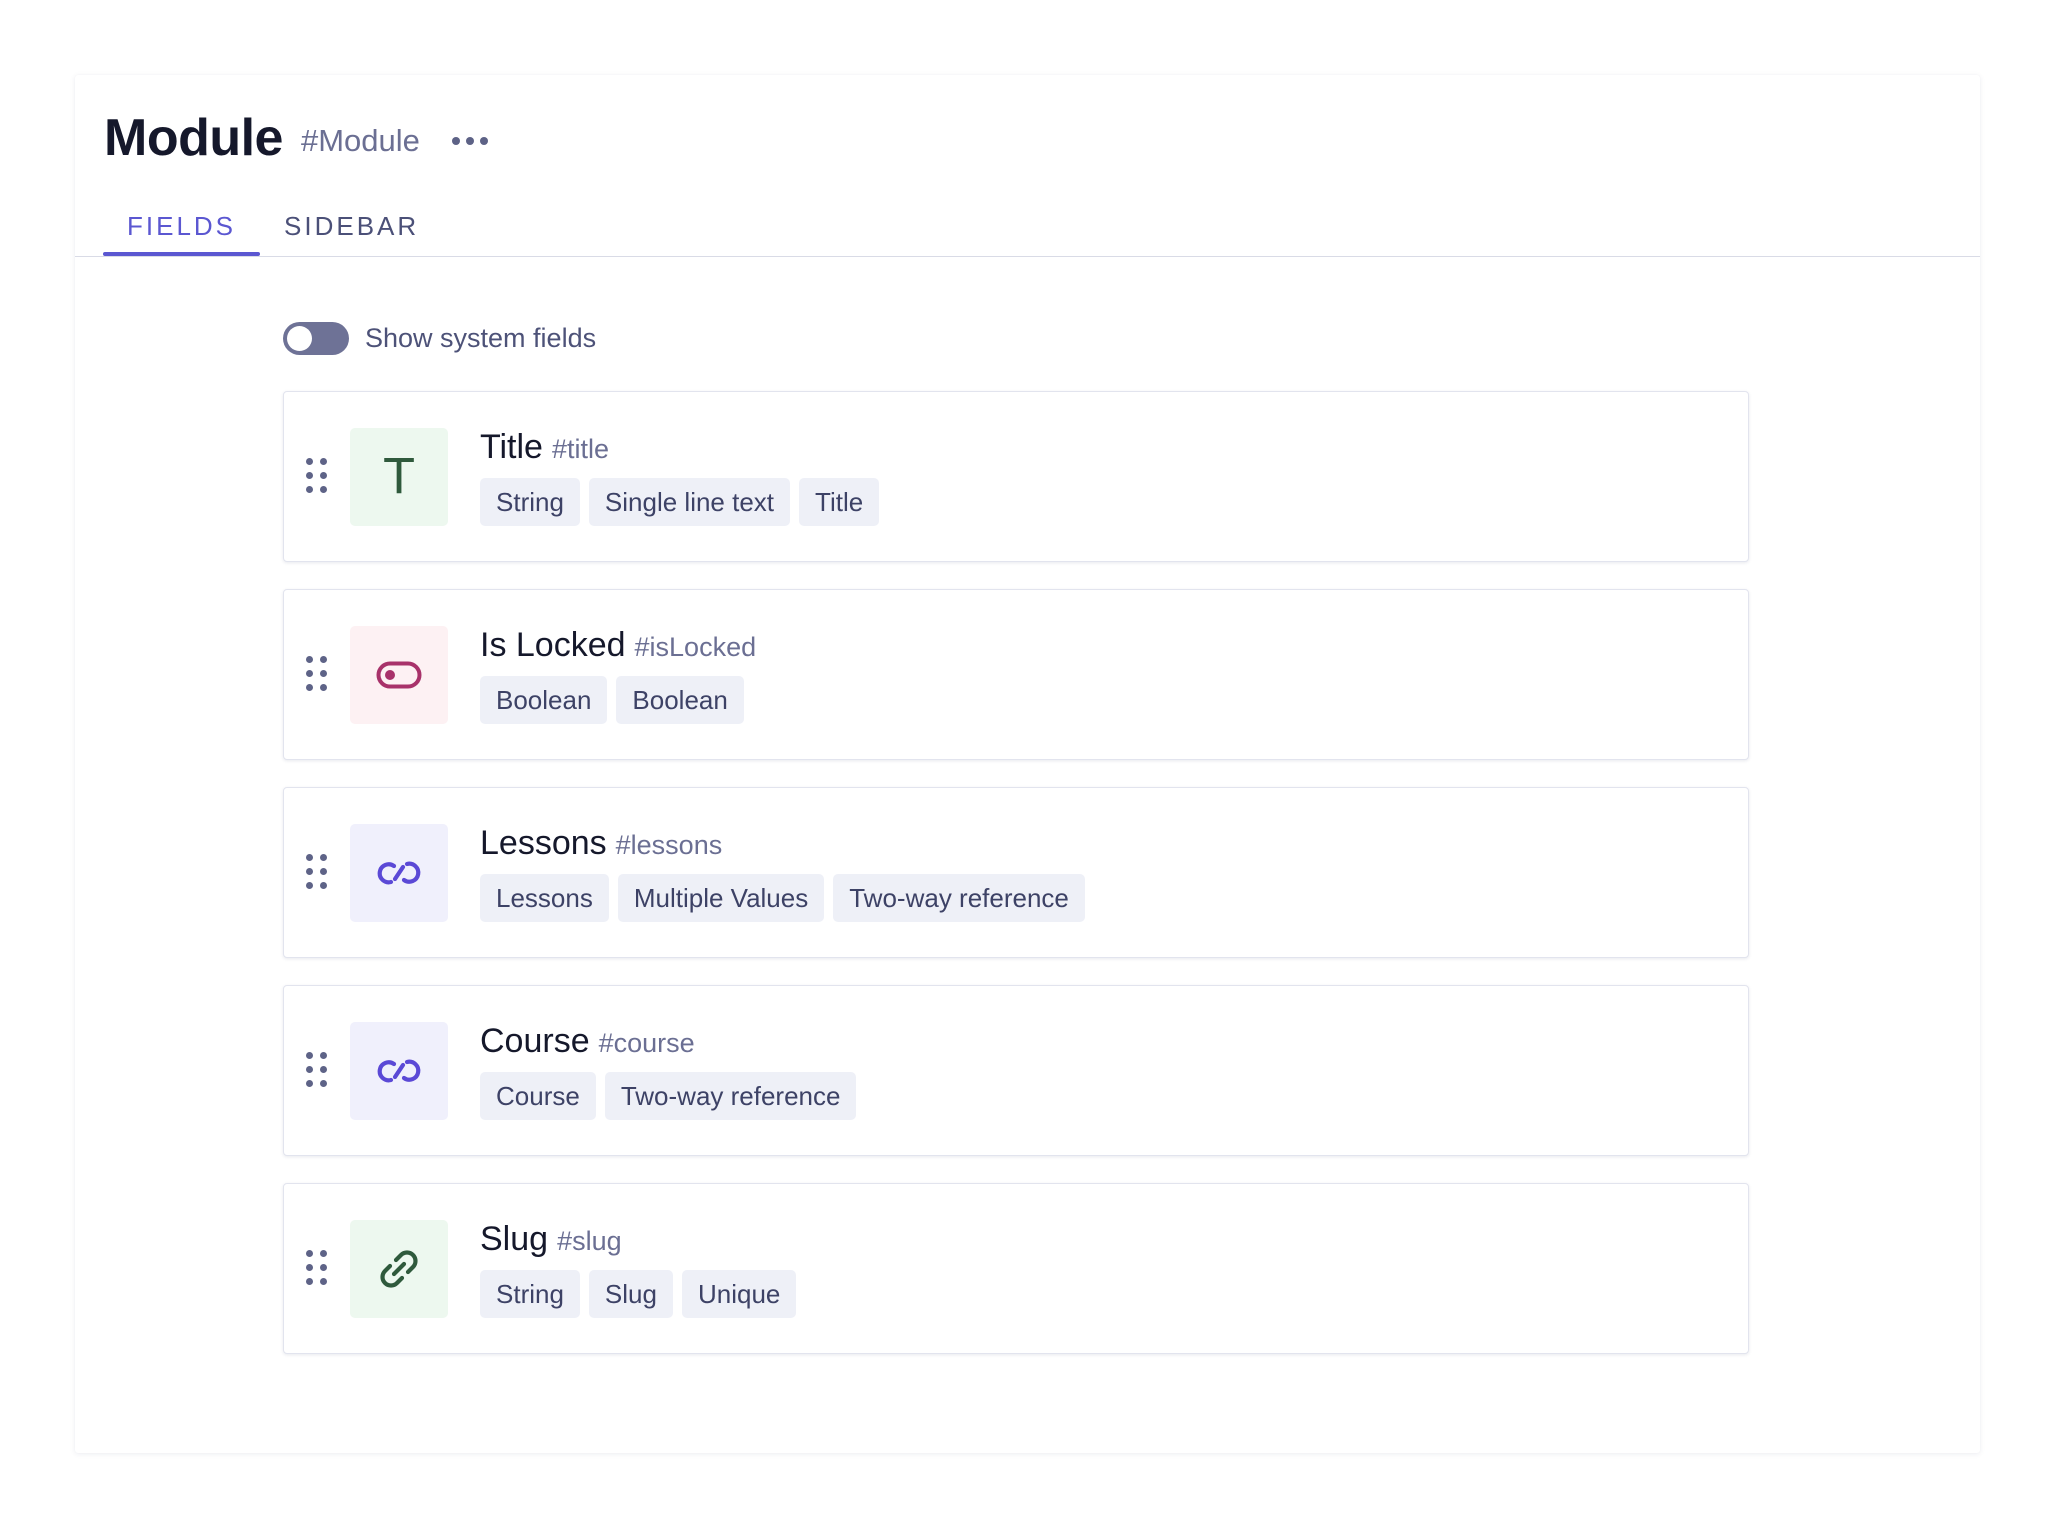 Image resolution: width=2048 pixels, height=1523 pixels. I want to click on field-body: Is Locked #isLocked Boolean Boolean, so click(618, 675).